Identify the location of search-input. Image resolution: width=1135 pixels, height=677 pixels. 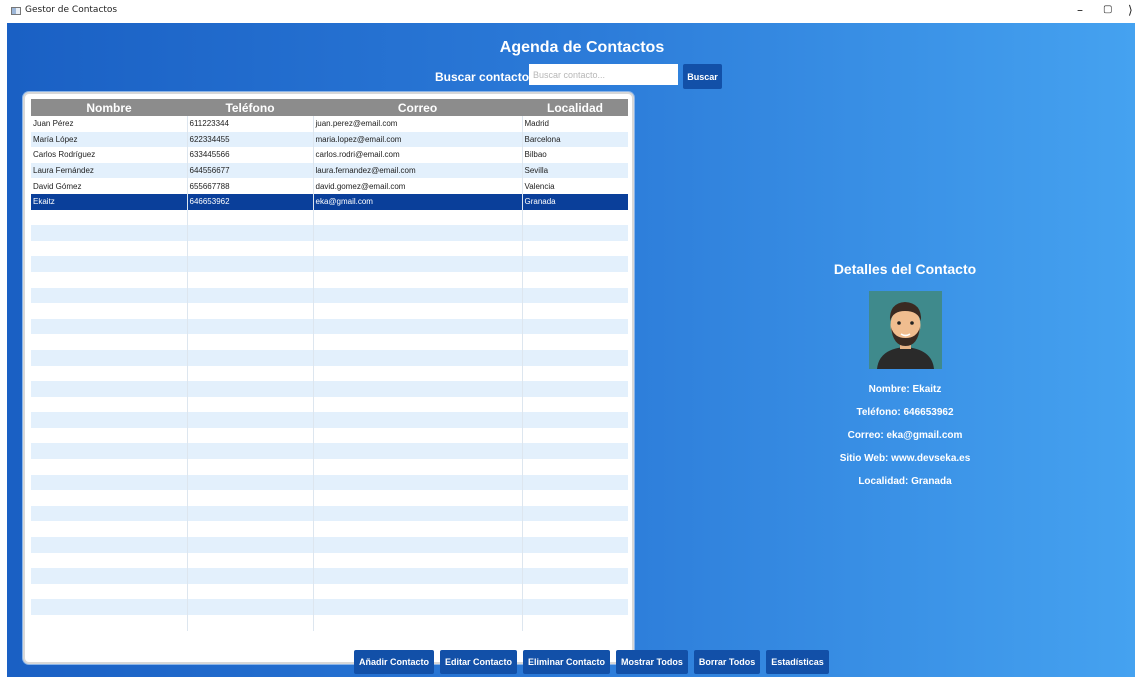
(603, 74).